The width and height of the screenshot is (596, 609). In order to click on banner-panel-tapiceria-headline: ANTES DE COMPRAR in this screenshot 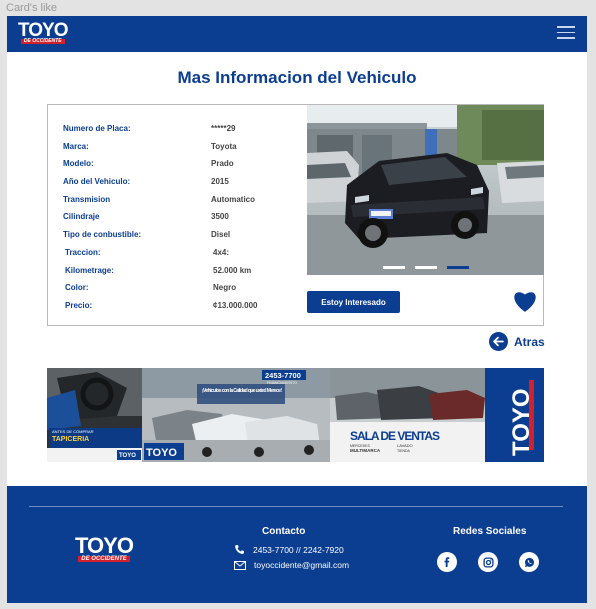, I will do `click(73, 431)`.